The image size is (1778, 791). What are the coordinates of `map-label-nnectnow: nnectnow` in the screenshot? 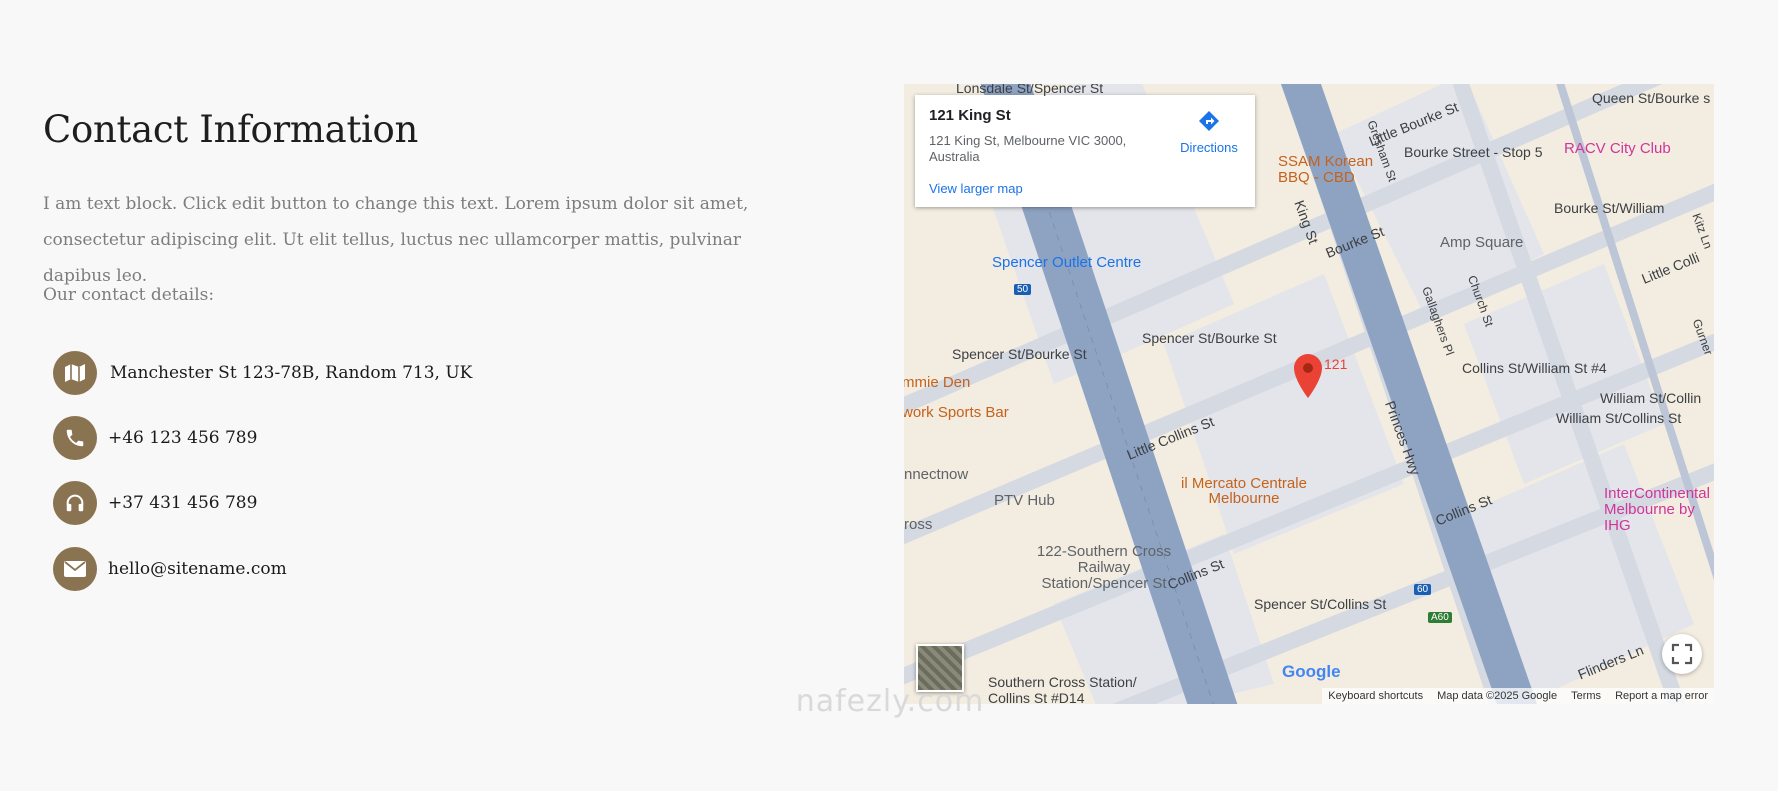 It's located at (936, 474).